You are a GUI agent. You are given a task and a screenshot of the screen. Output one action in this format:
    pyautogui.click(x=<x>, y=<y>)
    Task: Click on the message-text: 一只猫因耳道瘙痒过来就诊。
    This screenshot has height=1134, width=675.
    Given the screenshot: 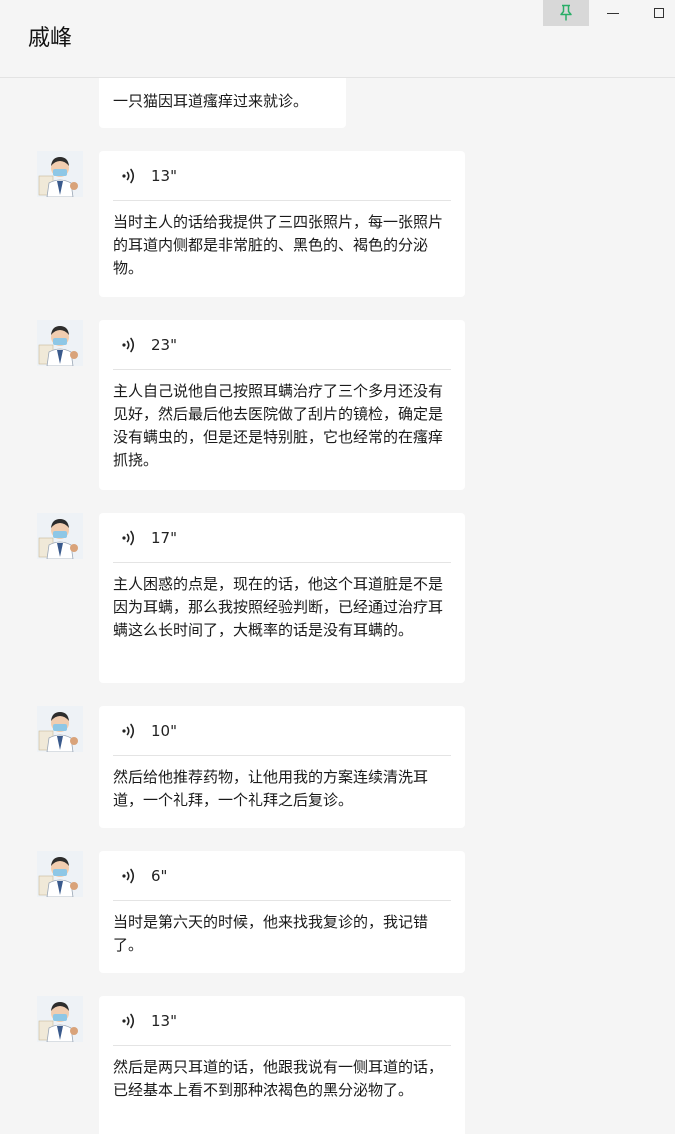 What is the action you would take?
    pyautogui.click(x=211, y=101)
    